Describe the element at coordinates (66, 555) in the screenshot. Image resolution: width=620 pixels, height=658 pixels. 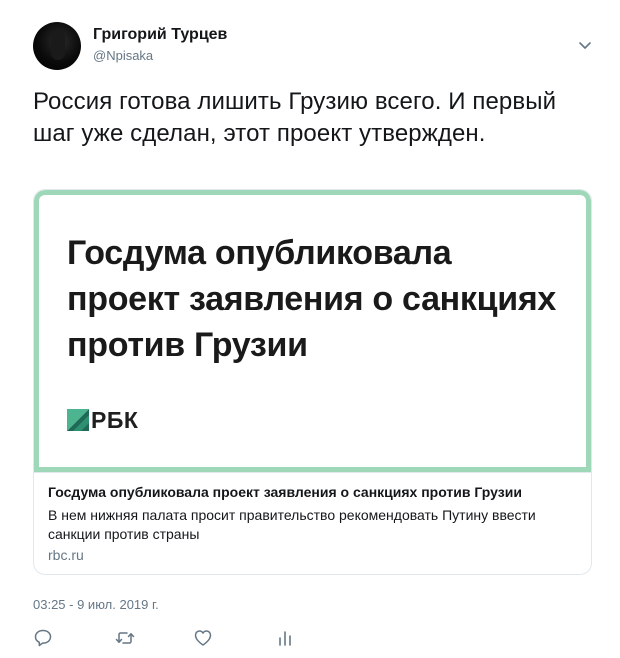
I see `card-domain: rbc.ru` at that location.